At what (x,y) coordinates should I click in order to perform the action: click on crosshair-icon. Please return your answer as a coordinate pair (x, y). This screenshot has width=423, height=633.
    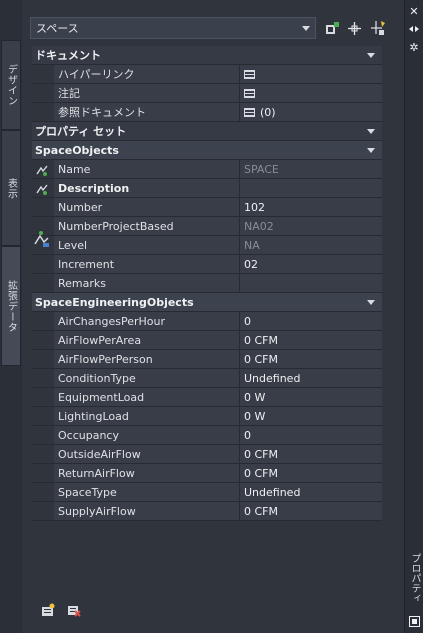
    Looking at the image, I should click on (354, 28).